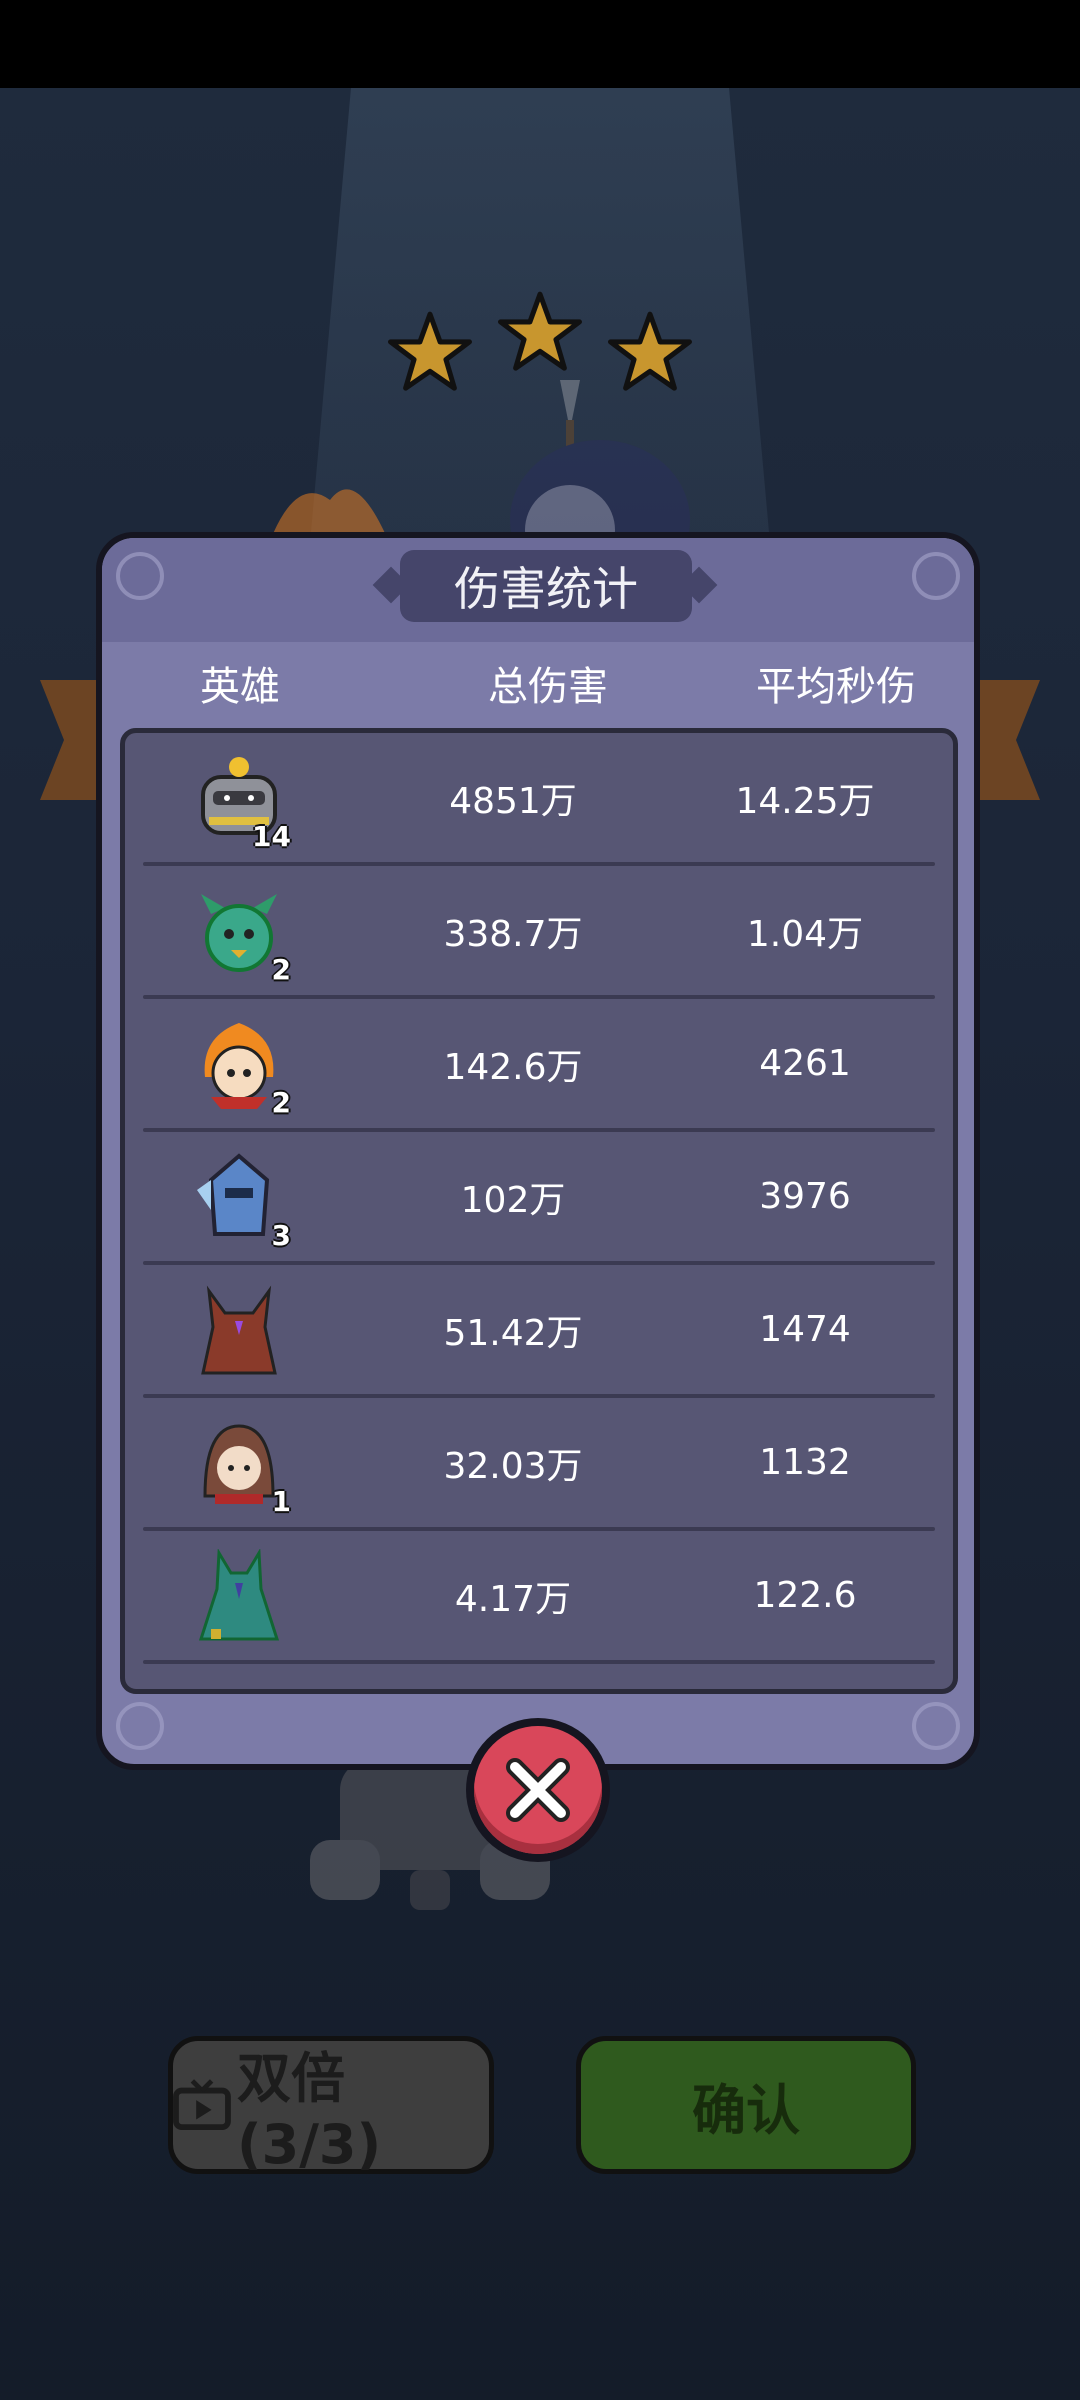 The image size is (1080, 2400). Describe the element at coordinates (281, 1235) in the screenshot. I see `hero-level: 3` at that location.